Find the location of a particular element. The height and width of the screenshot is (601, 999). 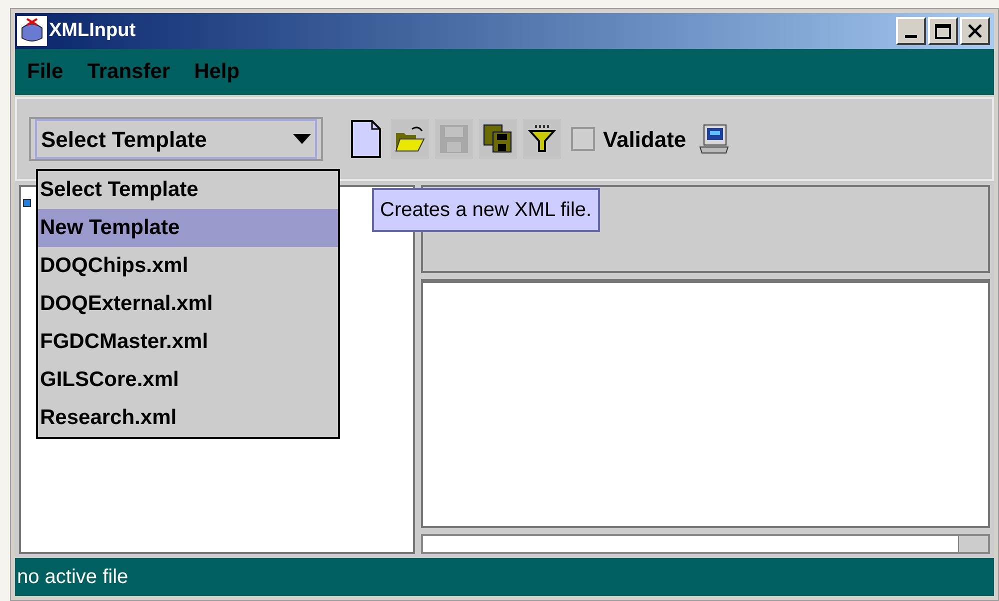

folder-icon is located at coordinates (410, 139).